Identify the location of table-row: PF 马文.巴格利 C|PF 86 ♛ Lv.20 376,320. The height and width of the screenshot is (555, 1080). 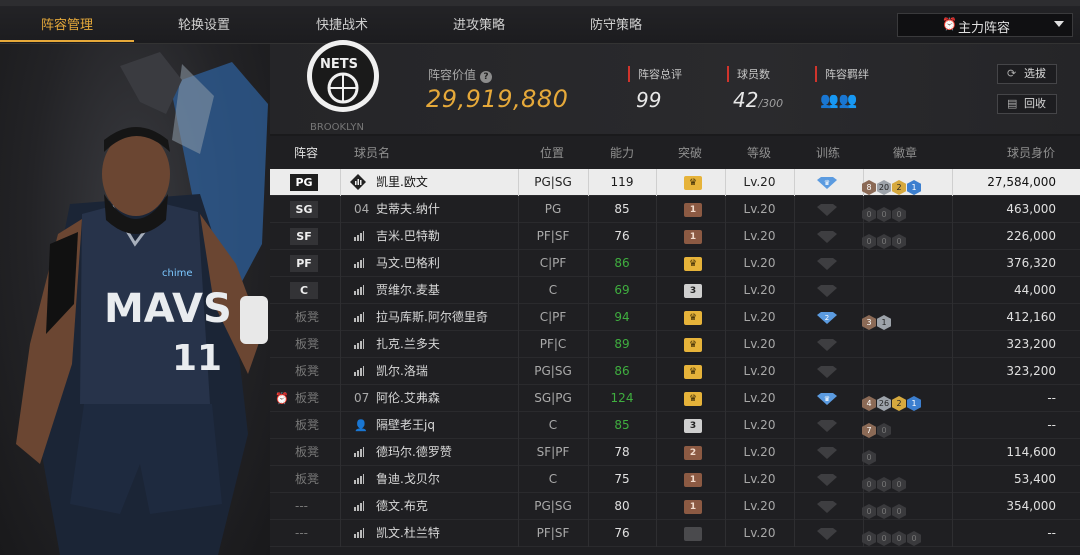
(675, 263).